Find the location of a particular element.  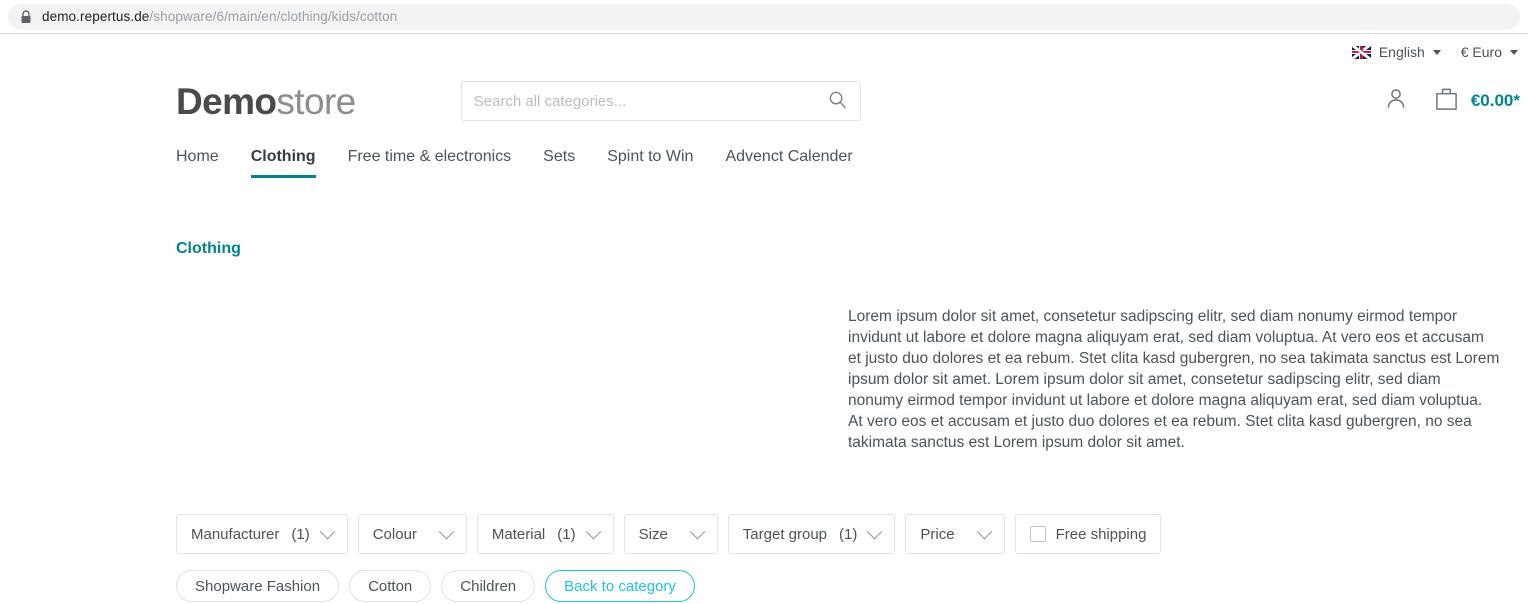

search-submit-button is located at coordinates (838, 101).